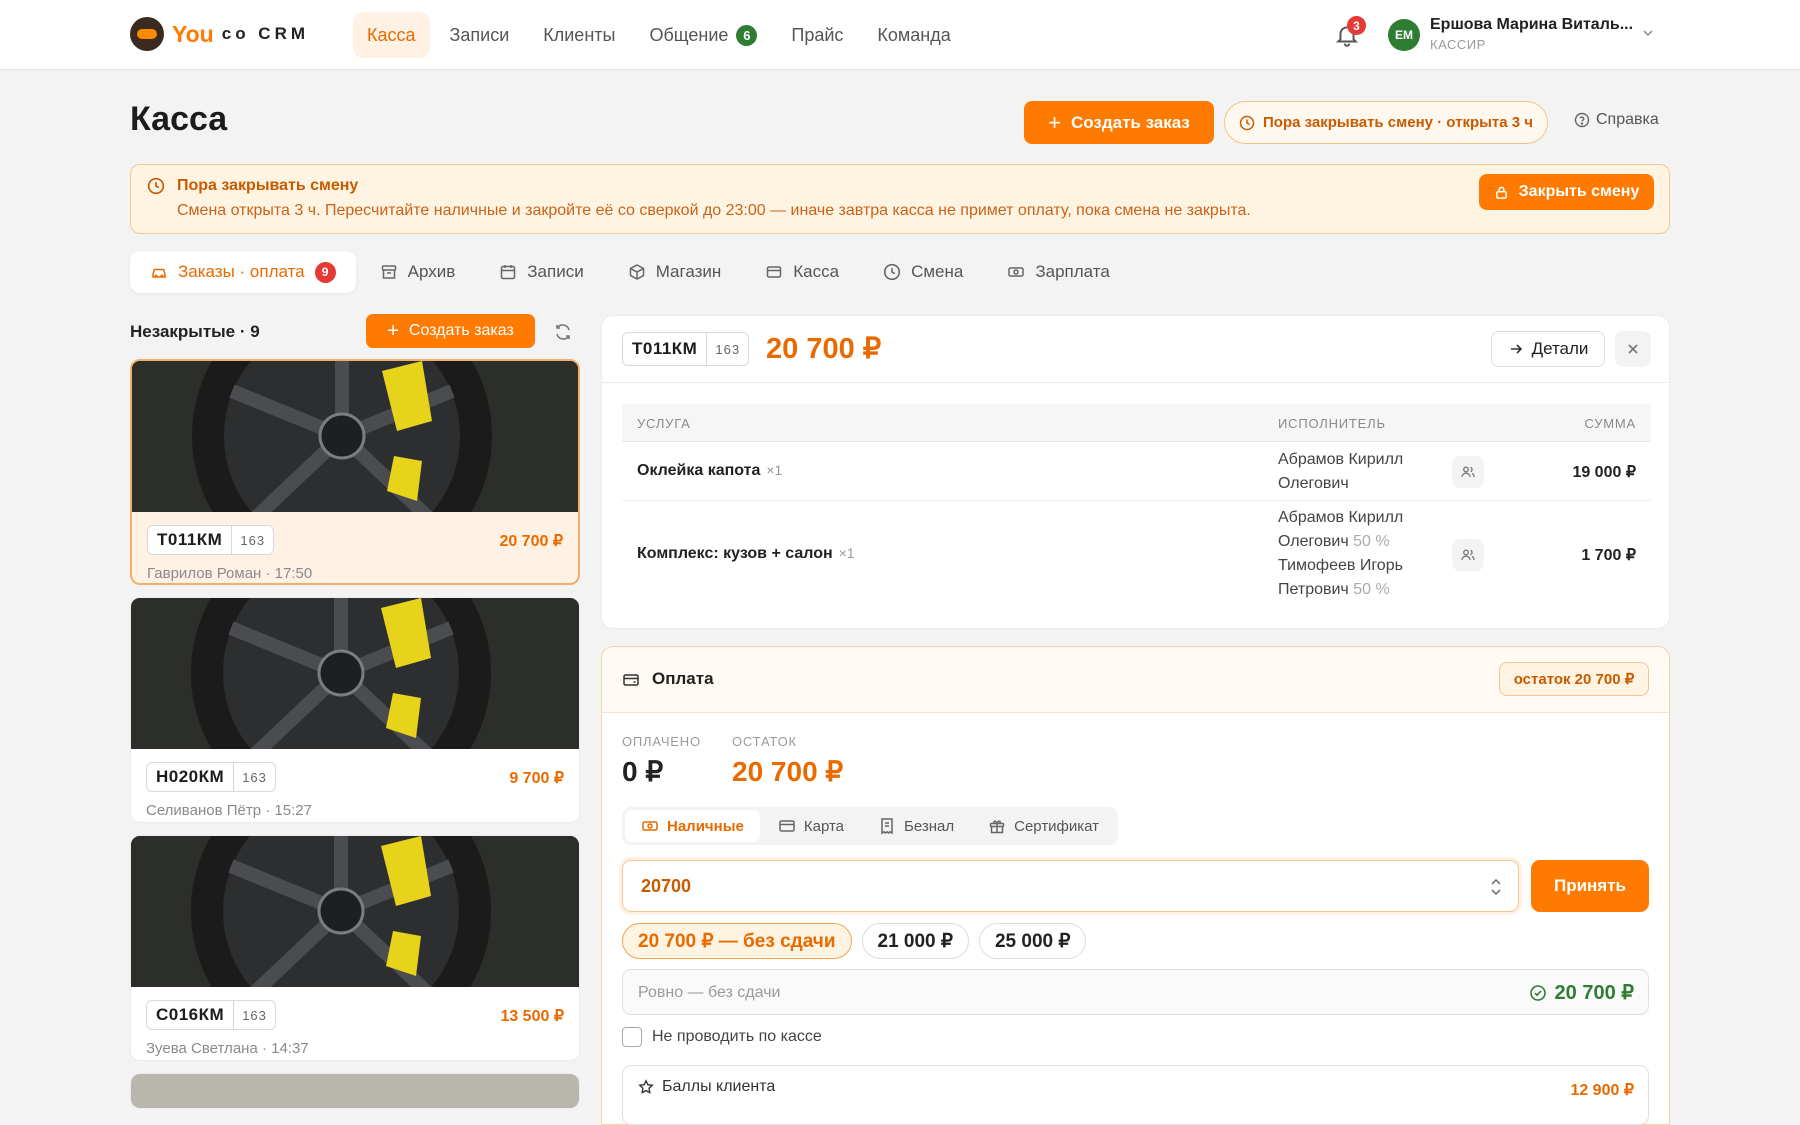 The width and height of the screenshot is (1800, 1125). What do you see at coordinates (1119, 122) in the screenshot?
I see `create-order-button: + Создать заказ` at bounding box center [1119, 122].